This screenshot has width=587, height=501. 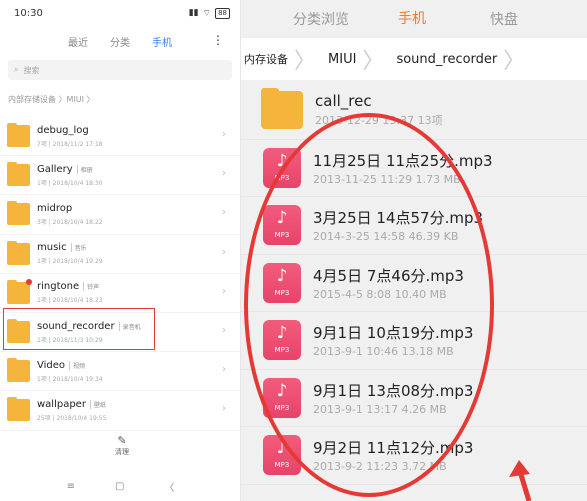 I want to click on breadcrumb: 内存设备〉 MIUI 〉 sound_recorder 〉, so click(x=414, y=59).